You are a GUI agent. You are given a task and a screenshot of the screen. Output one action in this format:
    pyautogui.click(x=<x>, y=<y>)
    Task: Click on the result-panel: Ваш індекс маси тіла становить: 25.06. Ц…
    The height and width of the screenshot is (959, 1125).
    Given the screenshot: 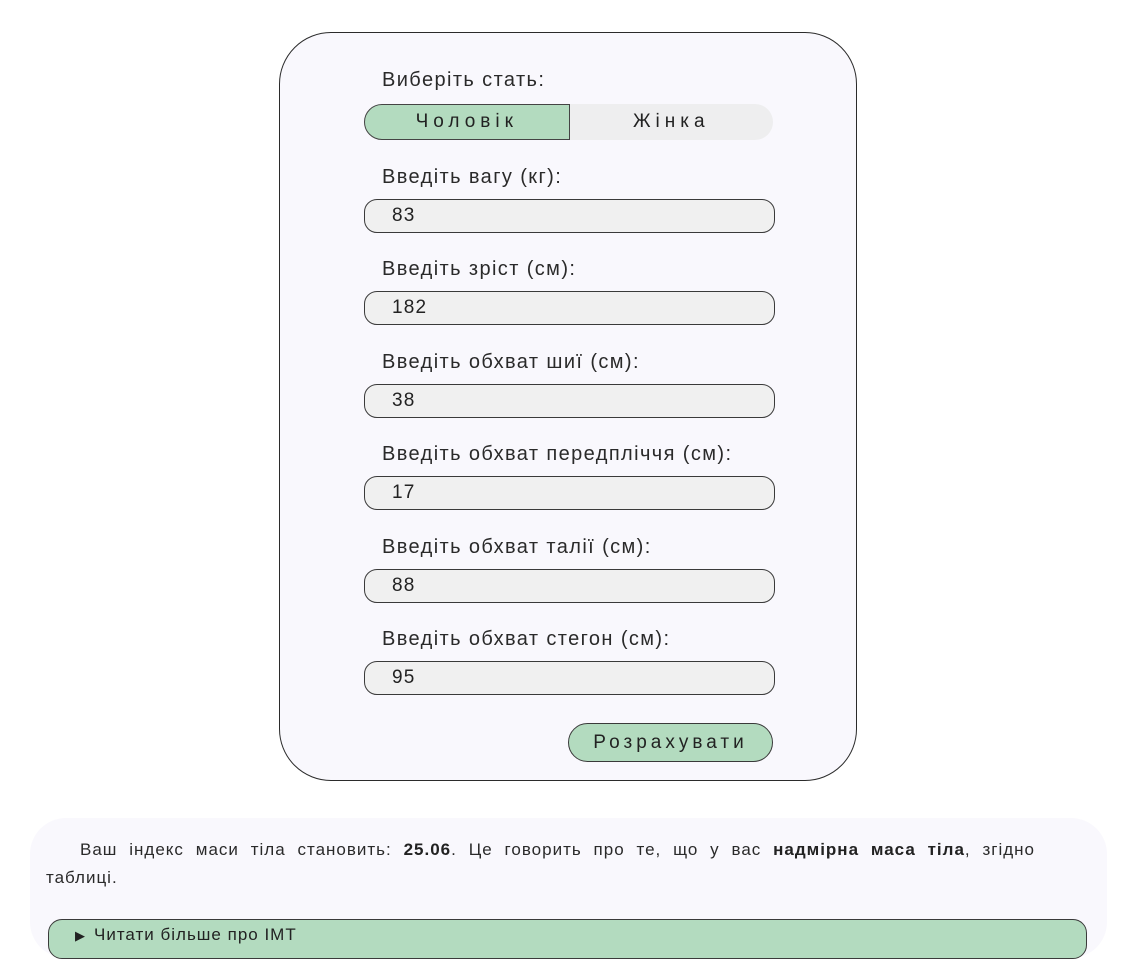 What is the action you would take?
    pyautogui.click(x=568, y=888)
    